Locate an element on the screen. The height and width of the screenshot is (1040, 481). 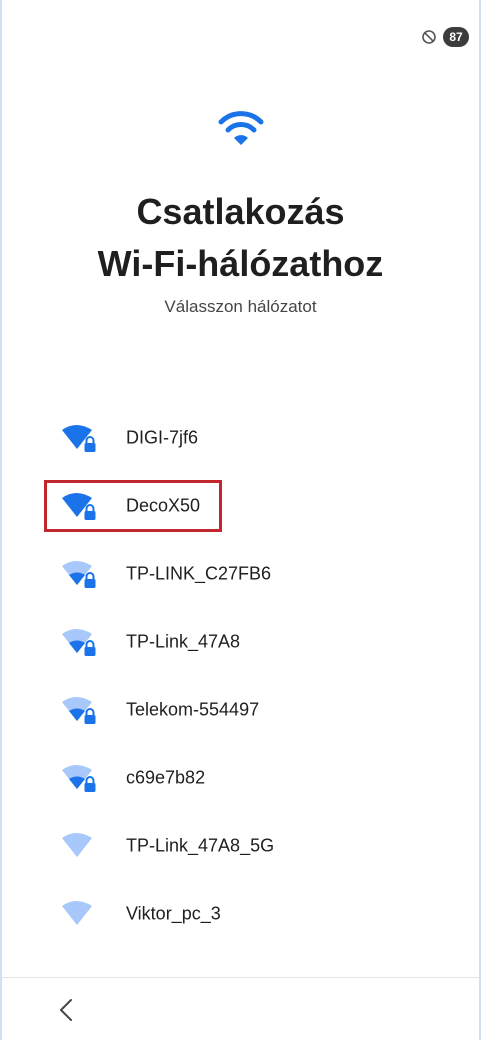
status-bar: 87 is located at coordinates (445, 37).